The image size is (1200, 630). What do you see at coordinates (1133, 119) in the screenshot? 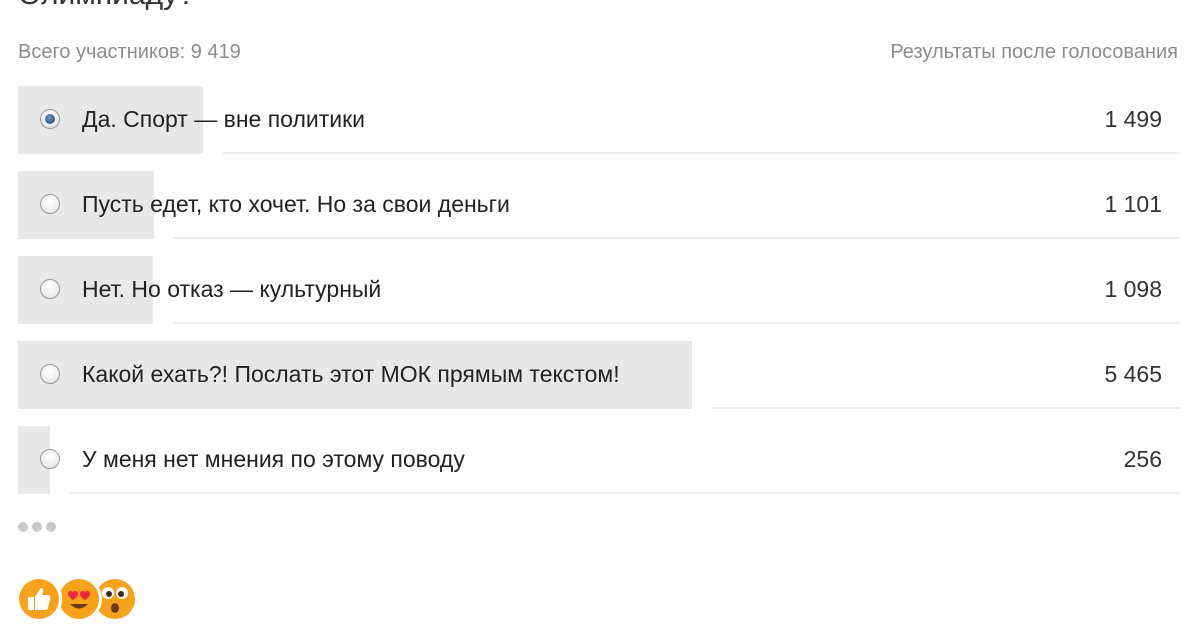
I see `option-vote-count: 1 499` at bounding box center [1133, 119].